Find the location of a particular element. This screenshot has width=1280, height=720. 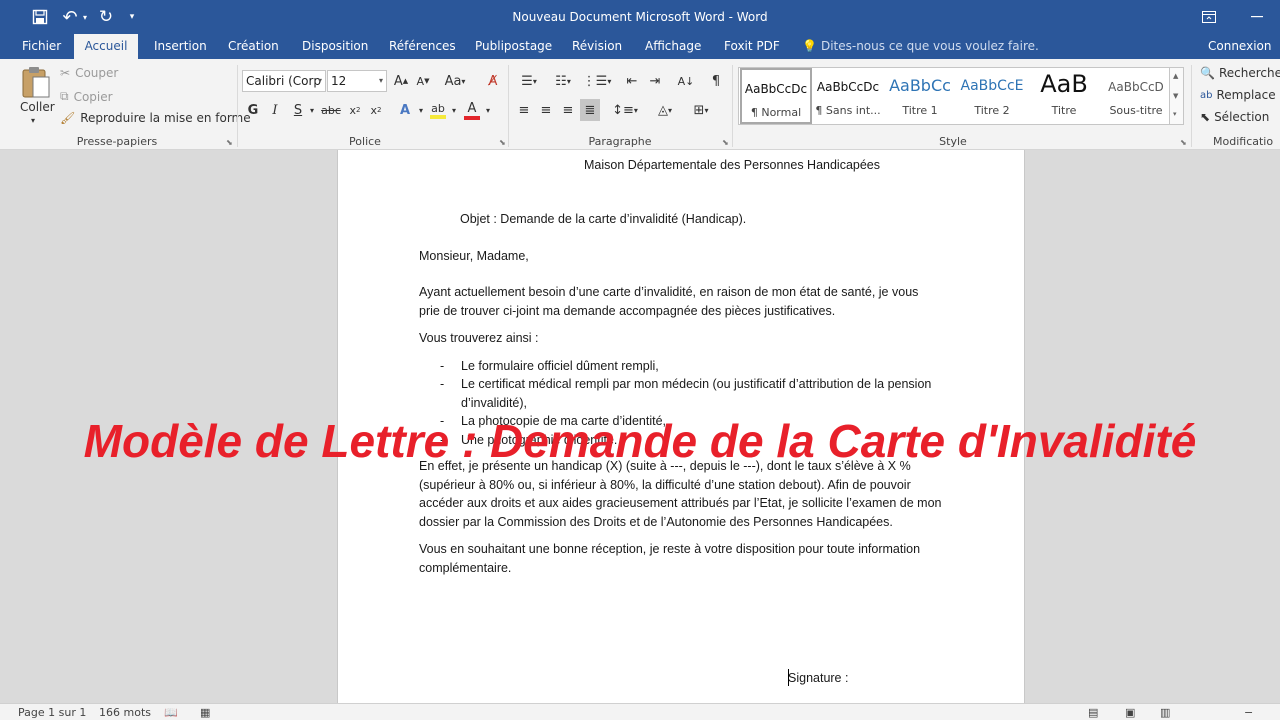

tab-affichage: Affichage is located at coordinates (673, 46).